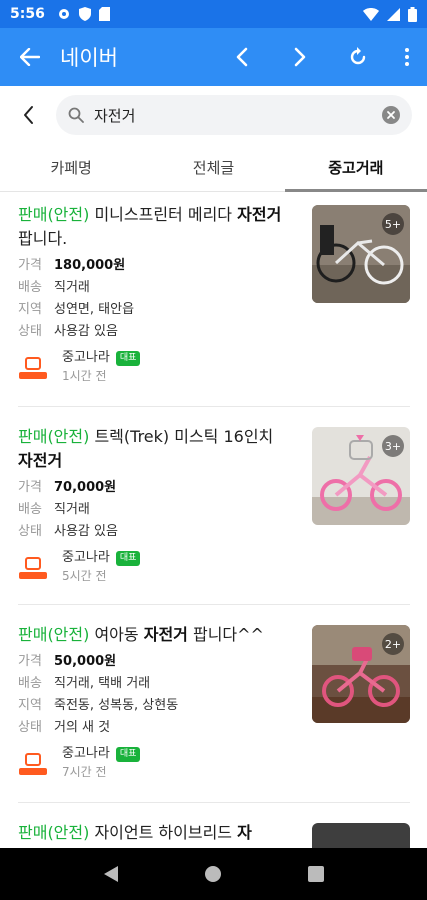 The height and width of the screenshot is (900, 427). I want to click on back-arrow-icon, so click(30, 57).